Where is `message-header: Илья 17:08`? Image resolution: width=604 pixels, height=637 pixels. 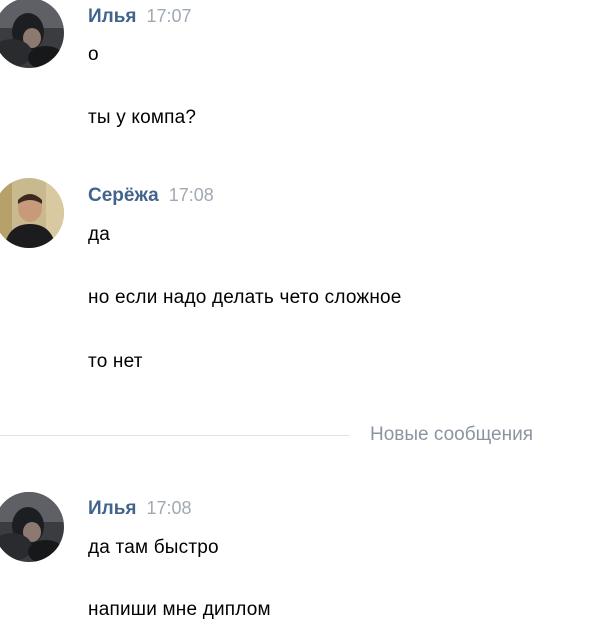
message-header: Илья 17:08 is located at coordinates (140, 509).